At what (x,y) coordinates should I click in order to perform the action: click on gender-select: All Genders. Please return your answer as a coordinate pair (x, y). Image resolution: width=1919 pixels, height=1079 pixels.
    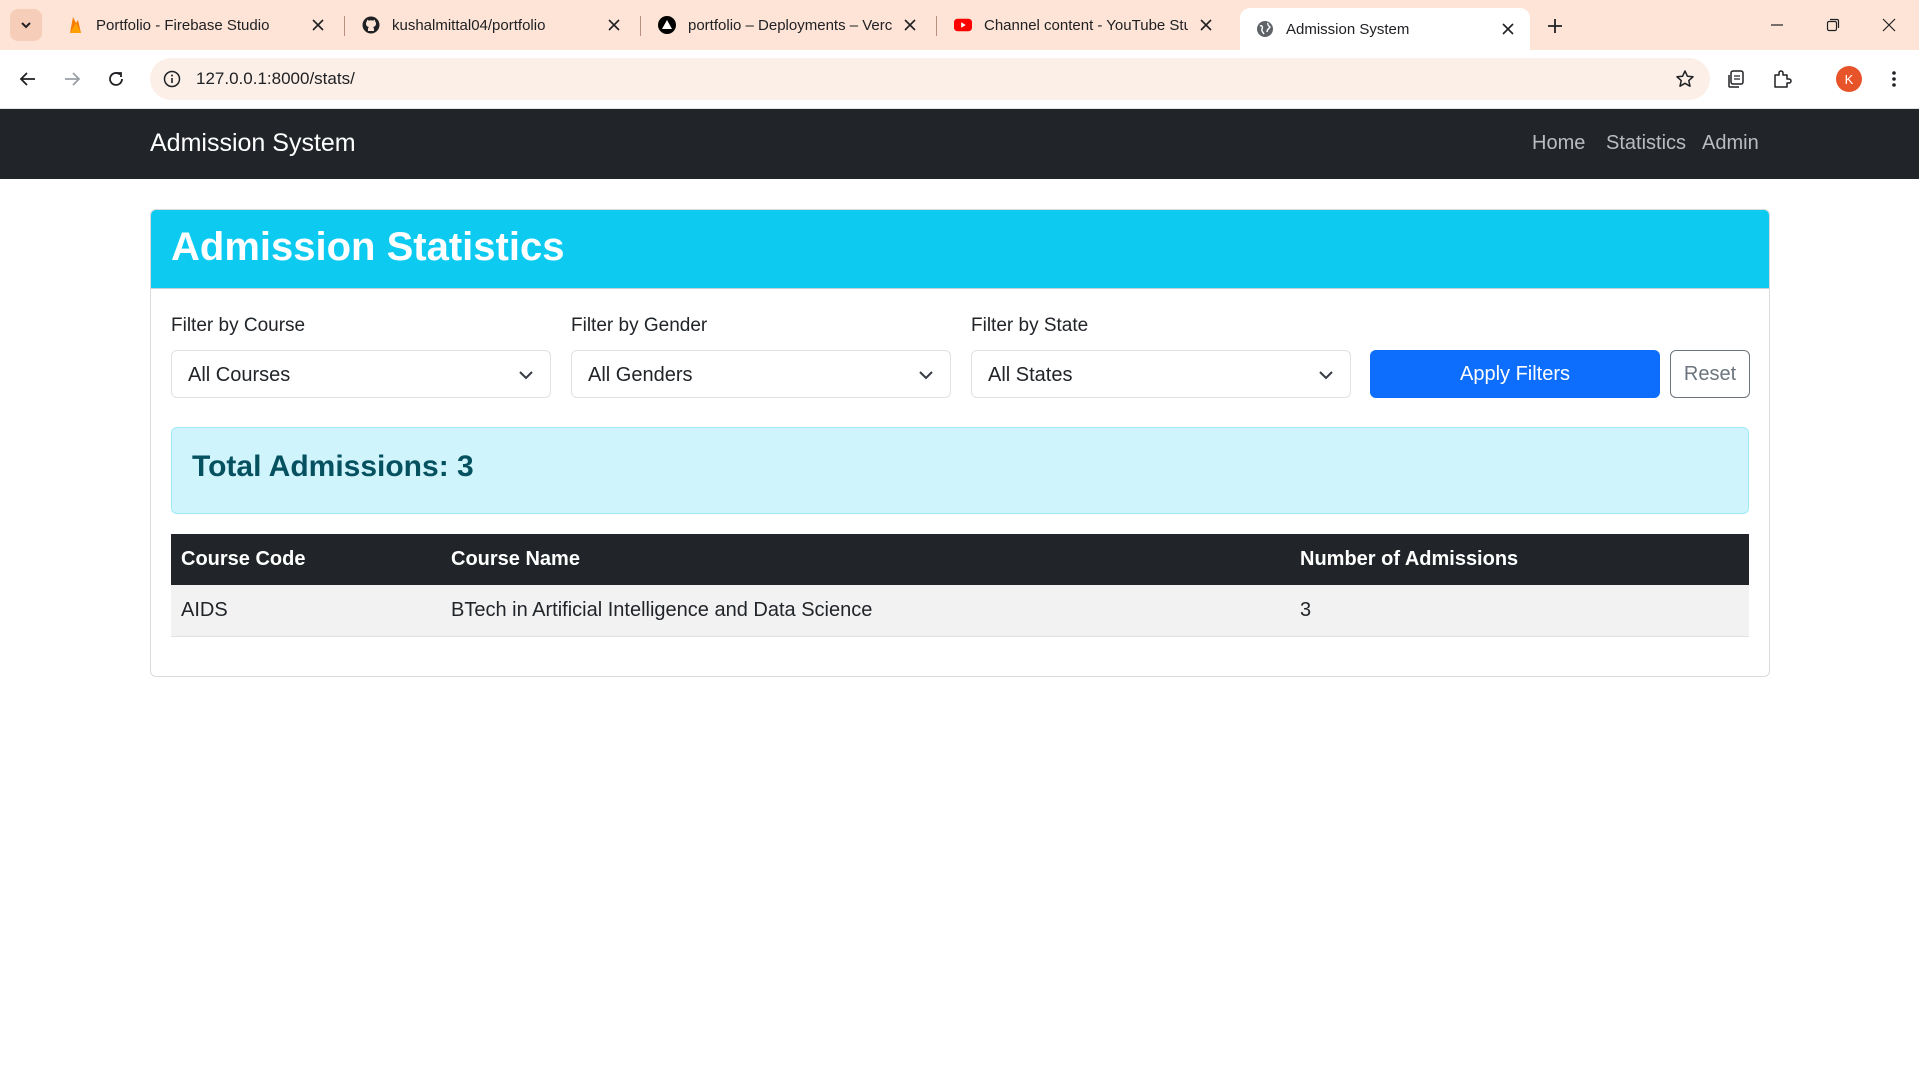
    Looking at the image, I should click on (761, 374).